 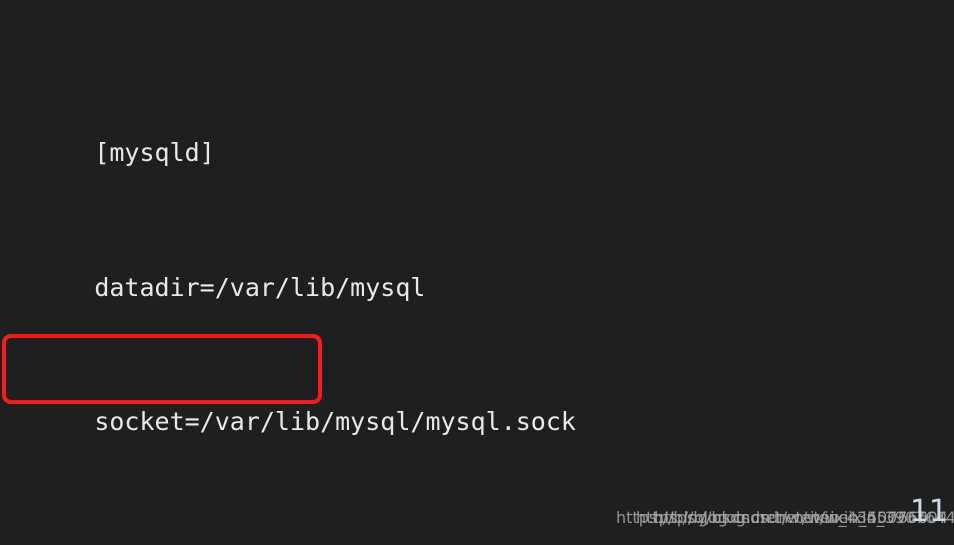 I want to click on line-text: socket=/var/lib/mysql/mysql.sock, so click(x=335, y=422).